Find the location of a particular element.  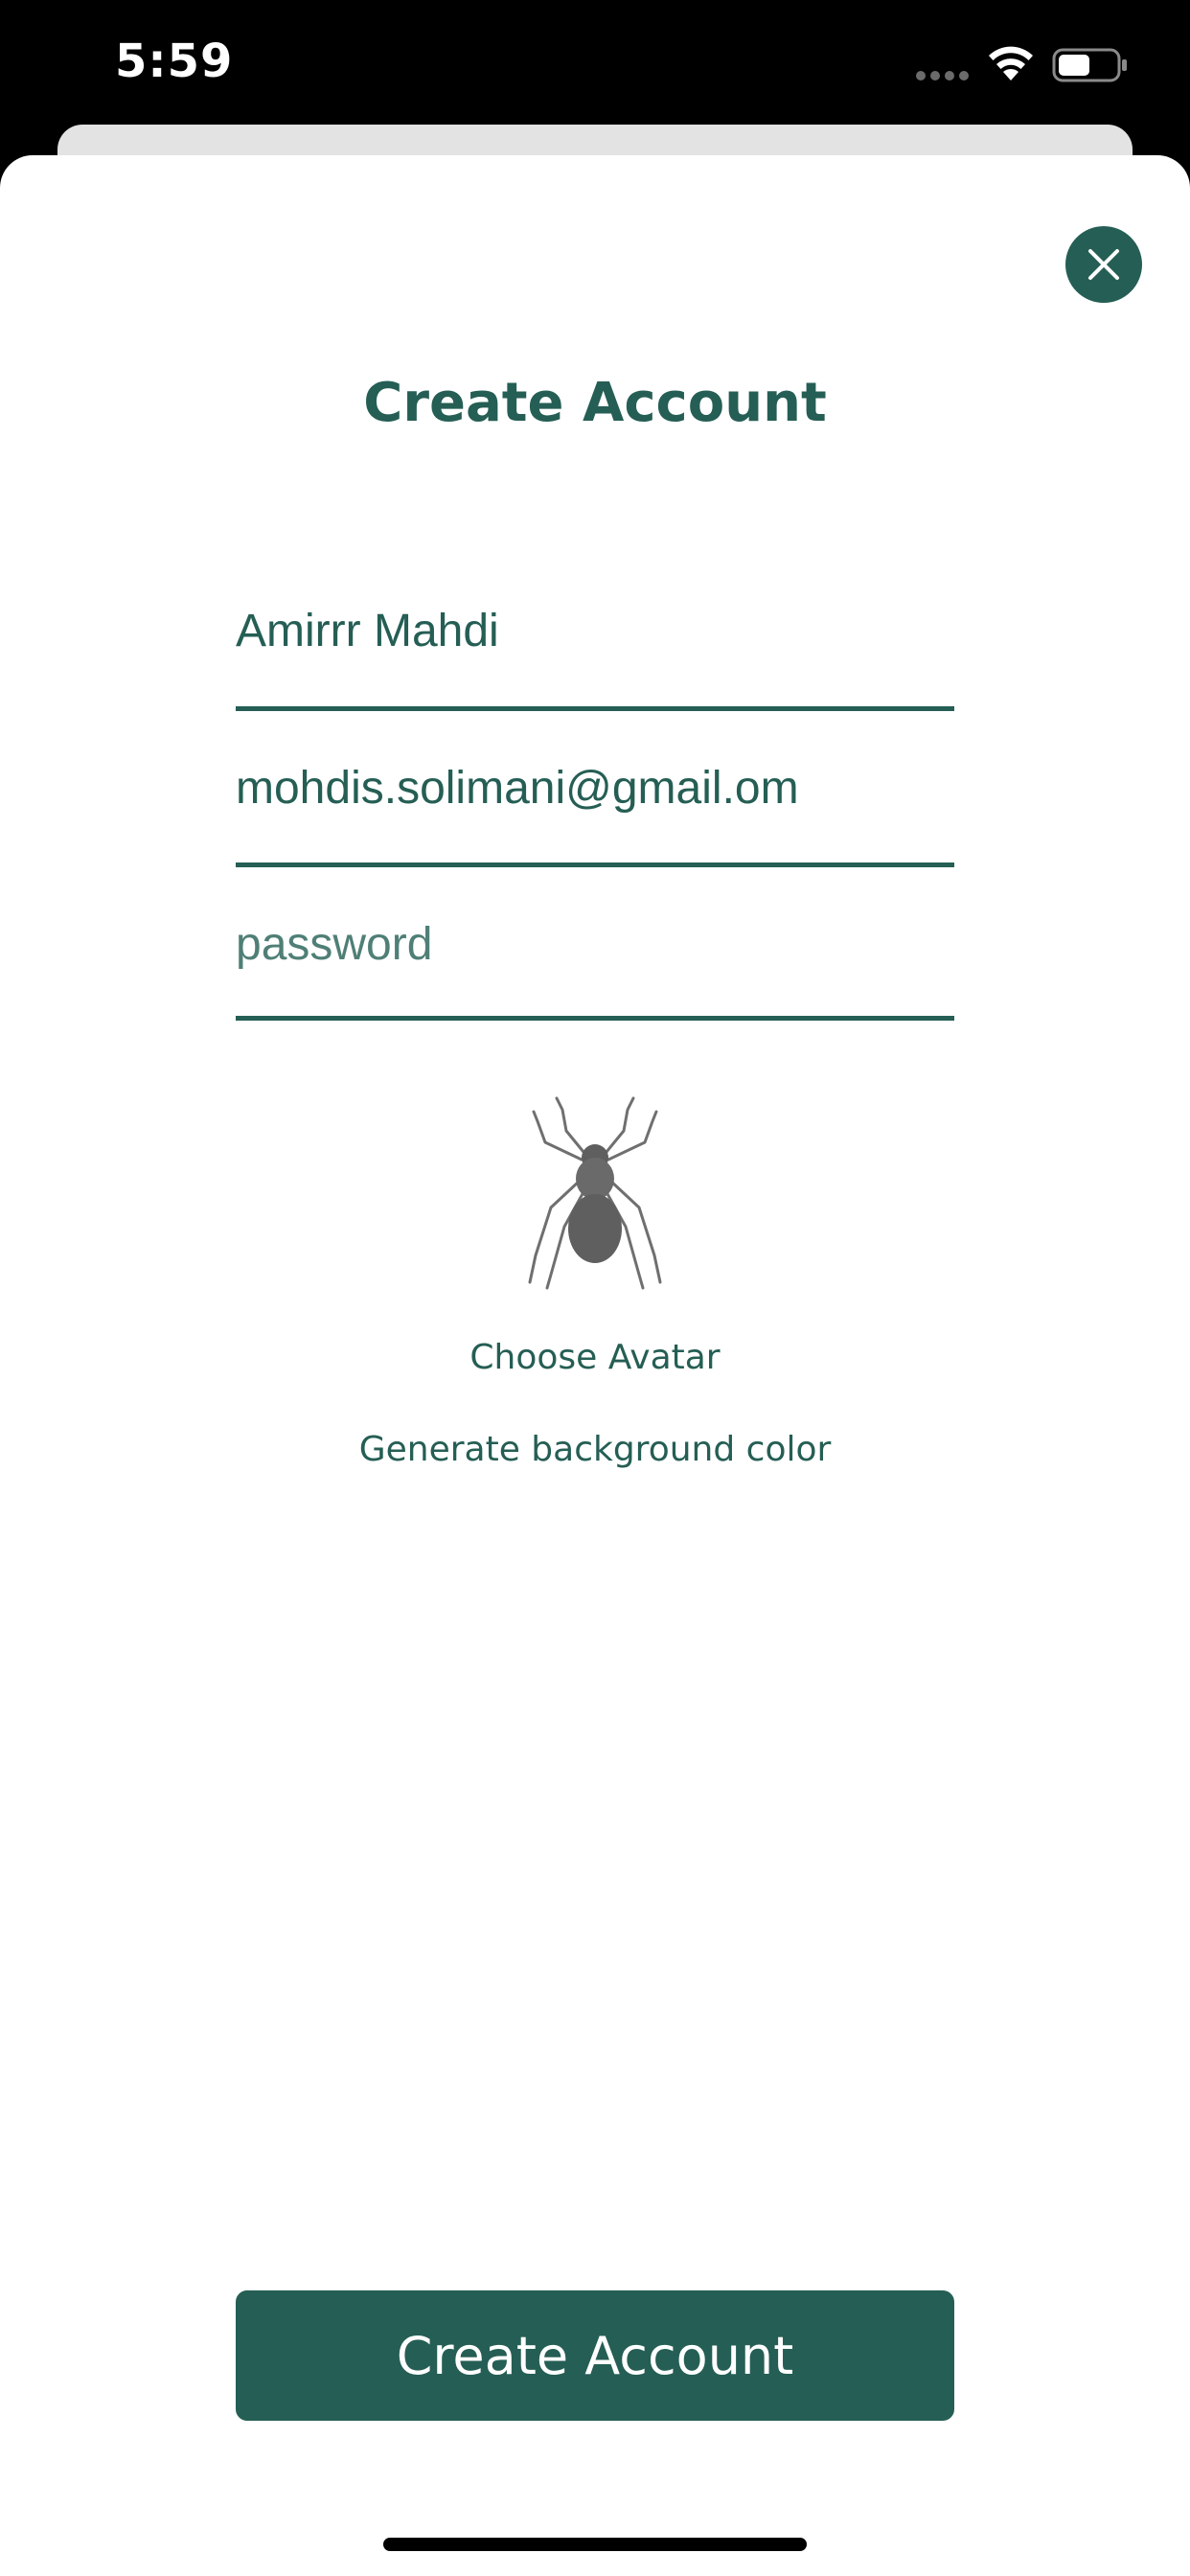

create-account-button: Create Account is located at coordinates (595, 2355).